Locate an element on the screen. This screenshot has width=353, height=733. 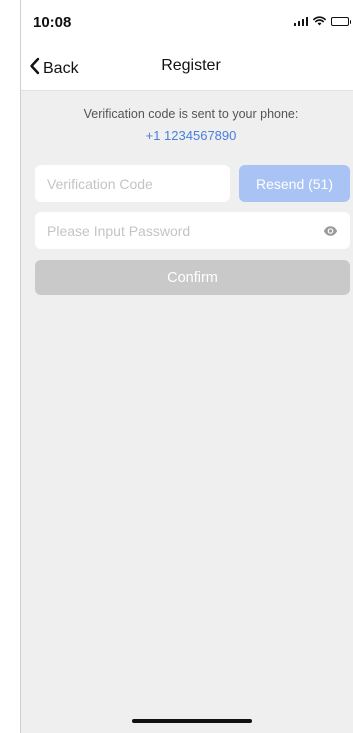
status-icons is located at coordinates (322, 21).